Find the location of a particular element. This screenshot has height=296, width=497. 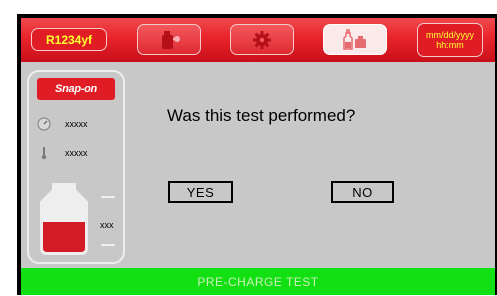

pressure-reading: xxxxx is located at coordinates (62, 124).